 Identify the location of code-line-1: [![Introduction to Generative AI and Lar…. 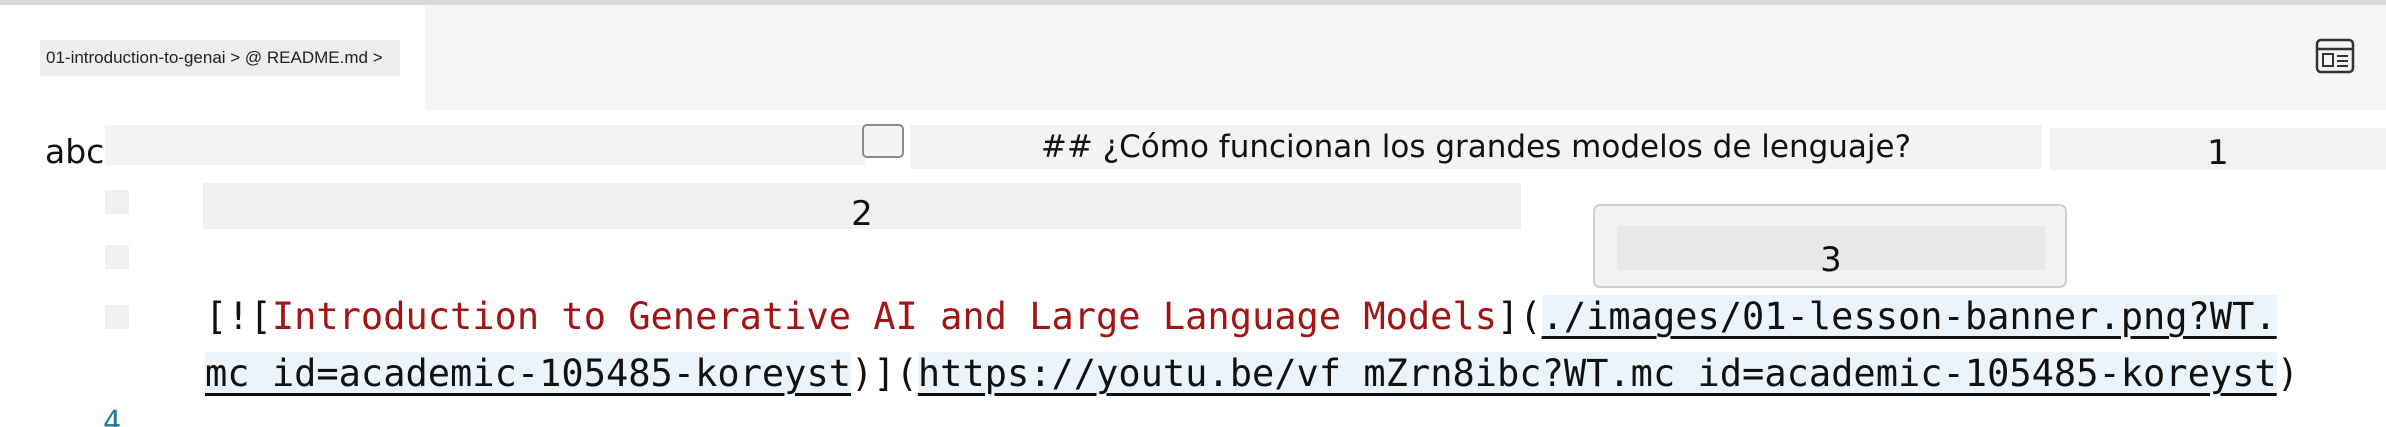
(1241, 316).